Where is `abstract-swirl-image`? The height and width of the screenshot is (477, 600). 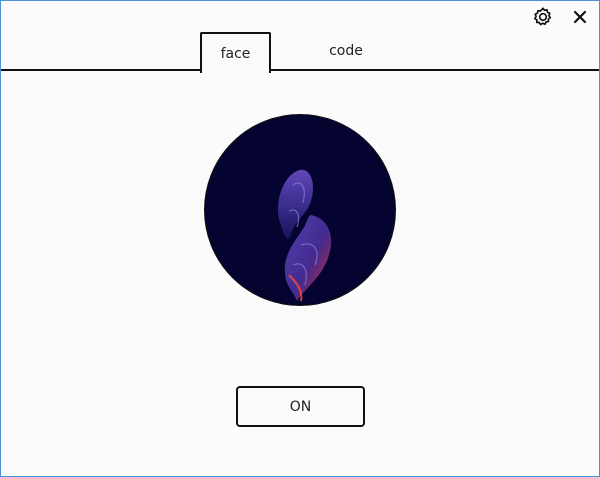 abstract-swirl-image is located at coordinates (304, 235).